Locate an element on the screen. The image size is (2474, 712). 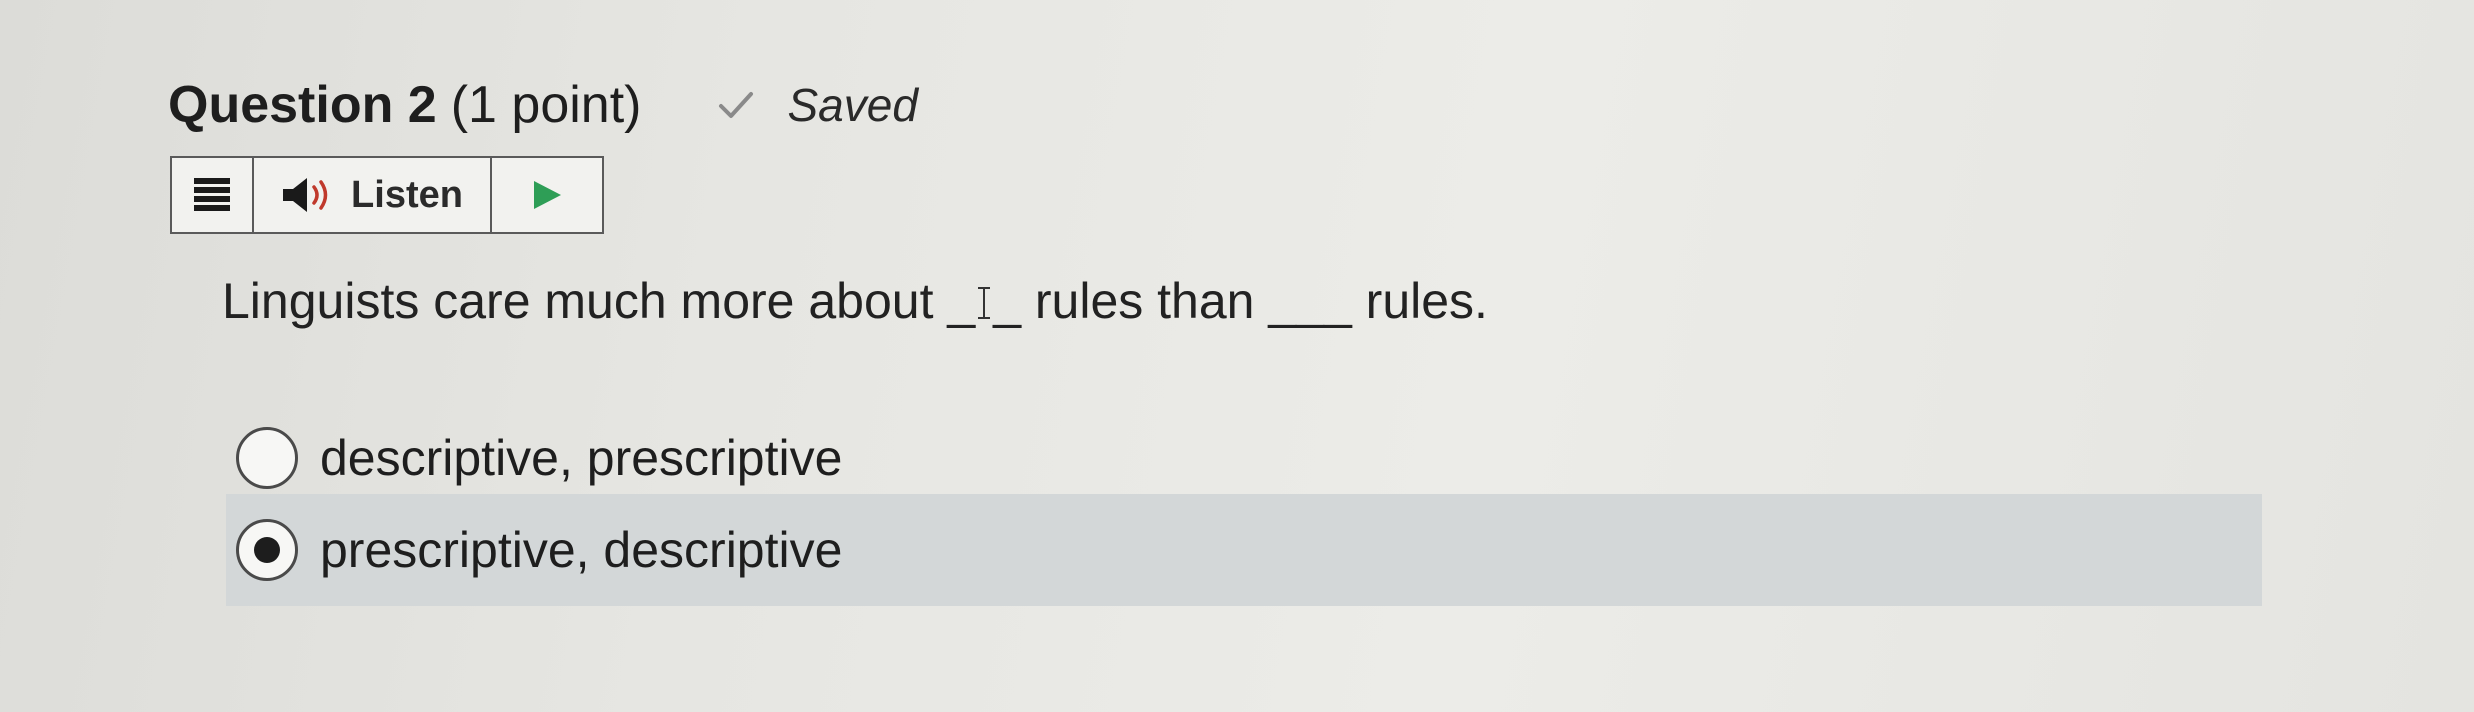
saved-status: Saved is located at coordinates (816, 105).